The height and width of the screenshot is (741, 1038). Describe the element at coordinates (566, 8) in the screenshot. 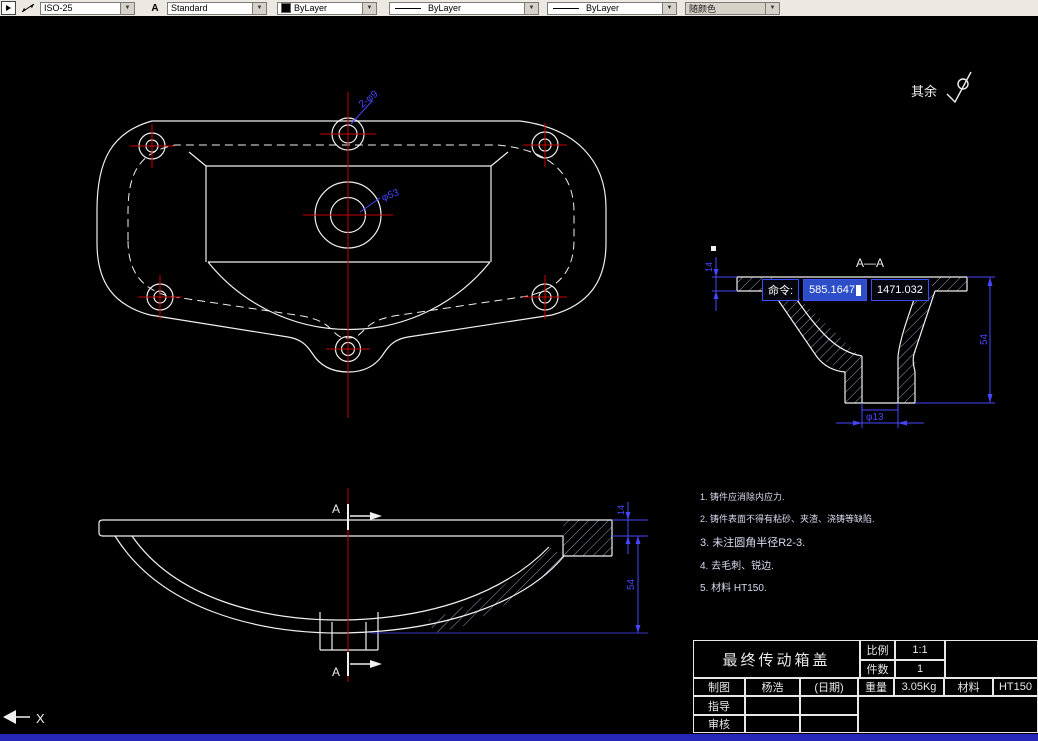

I see `lineweight-sample-icon` at that location.